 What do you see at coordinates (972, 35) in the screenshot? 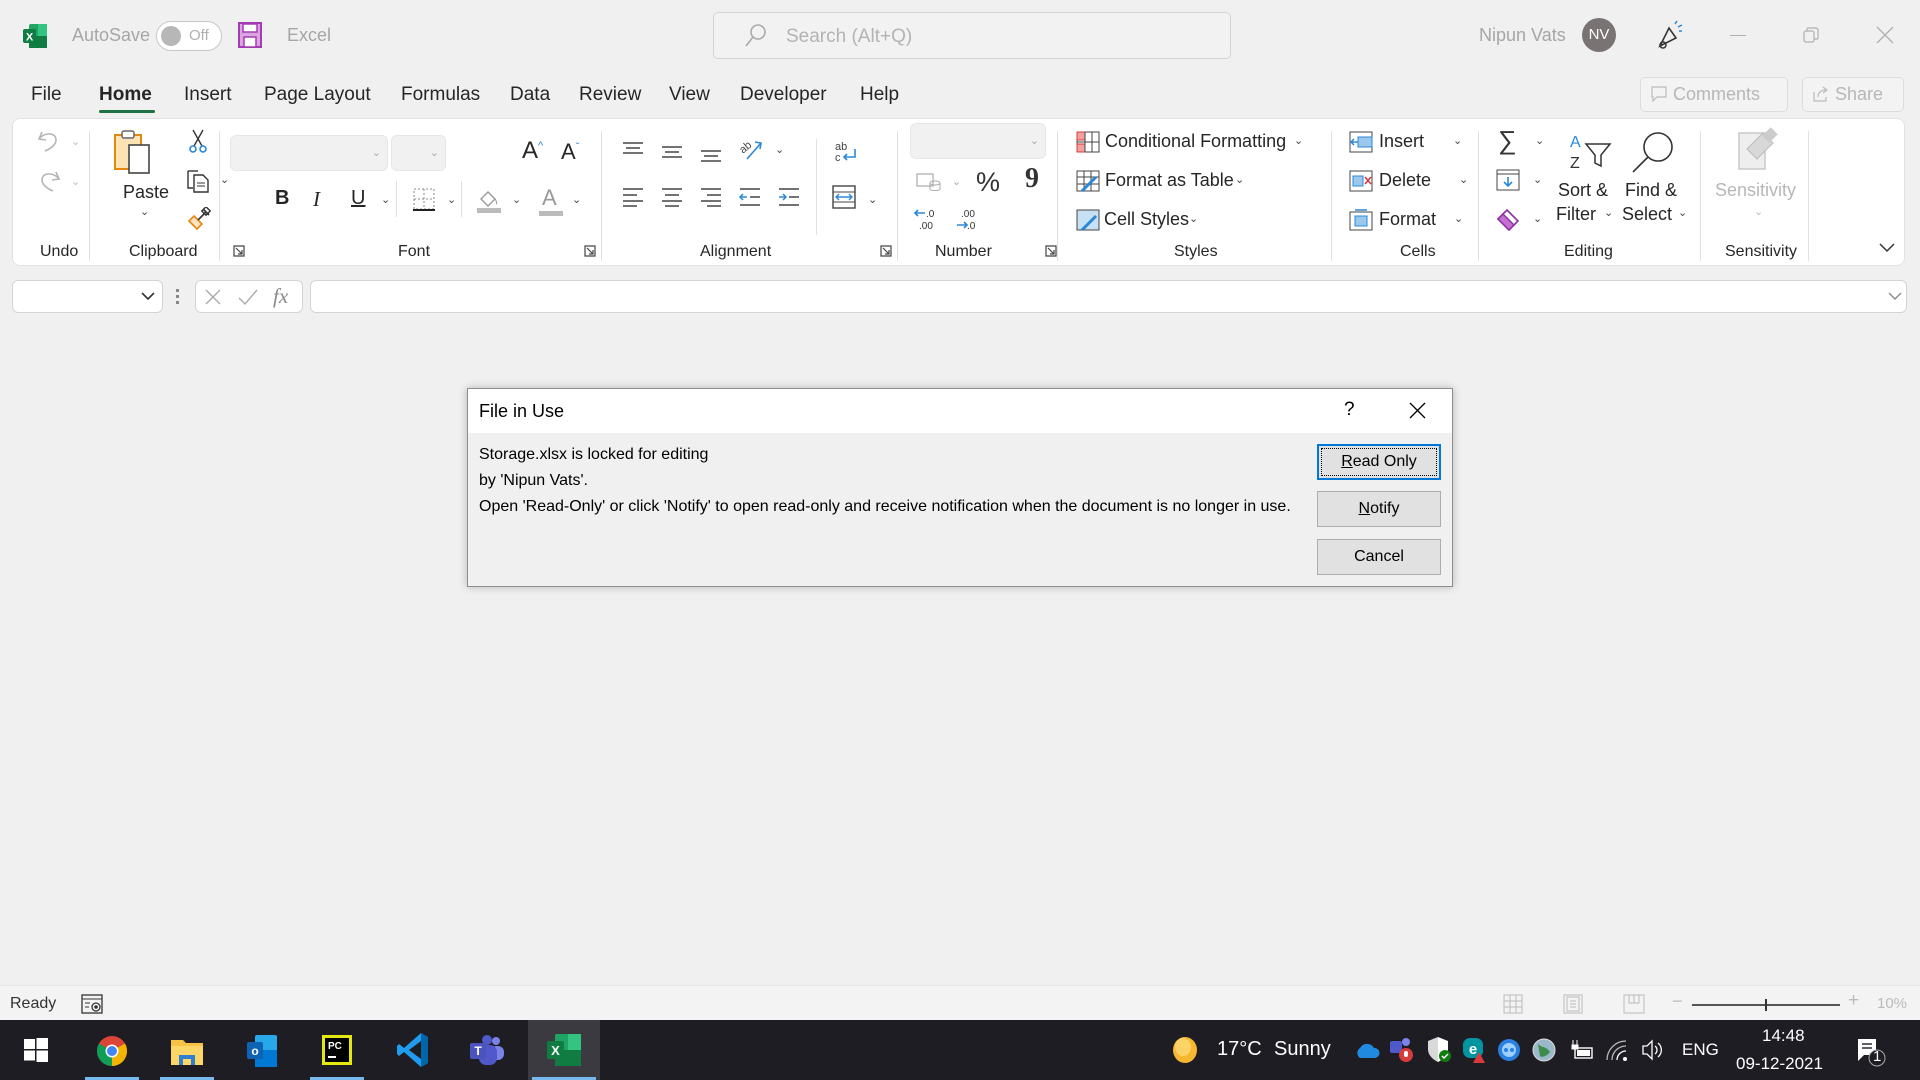
I see `search-box: Search (Alt+Q)` at bounding box center [972, 35].